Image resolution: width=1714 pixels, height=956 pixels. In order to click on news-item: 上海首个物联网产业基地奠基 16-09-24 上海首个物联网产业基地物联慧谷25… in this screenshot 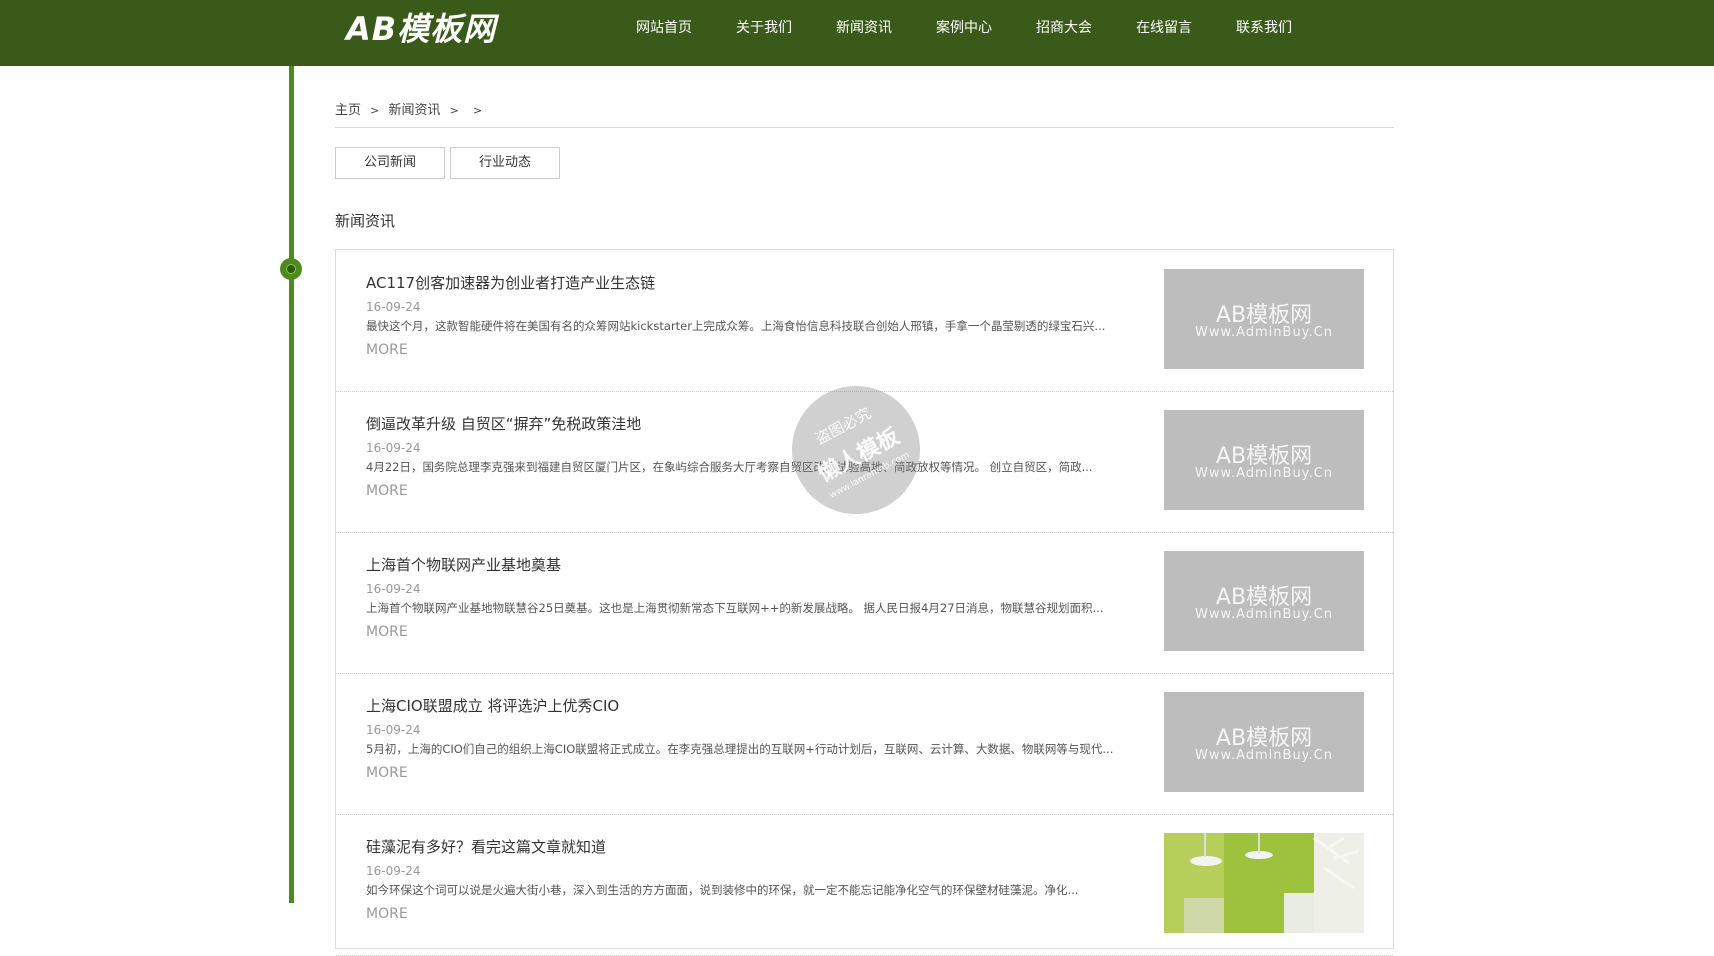, I will do `click(864, 603)`.